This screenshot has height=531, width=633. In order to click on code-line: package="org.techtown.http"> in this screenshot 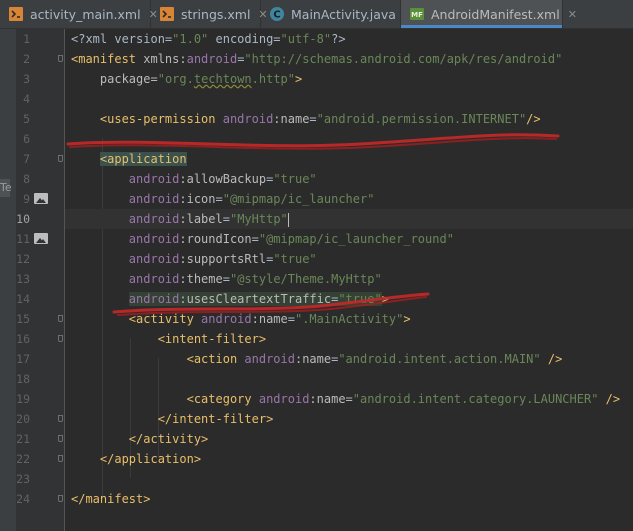, I will do `click(201, 79)`.